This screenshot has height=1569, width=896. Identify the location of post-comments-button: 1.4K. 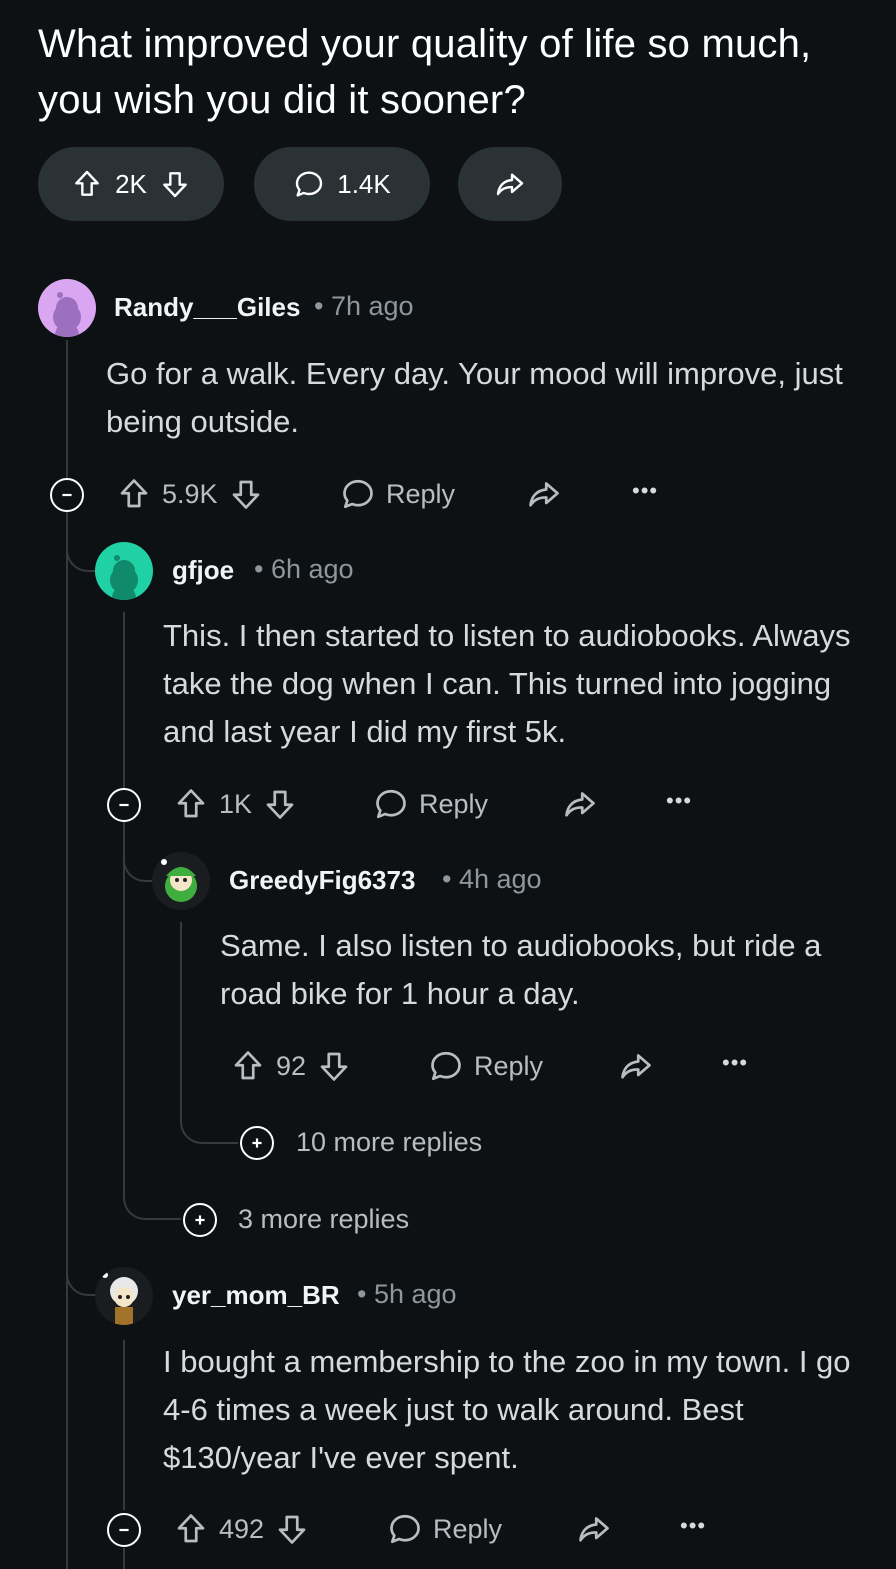
(342, 184).